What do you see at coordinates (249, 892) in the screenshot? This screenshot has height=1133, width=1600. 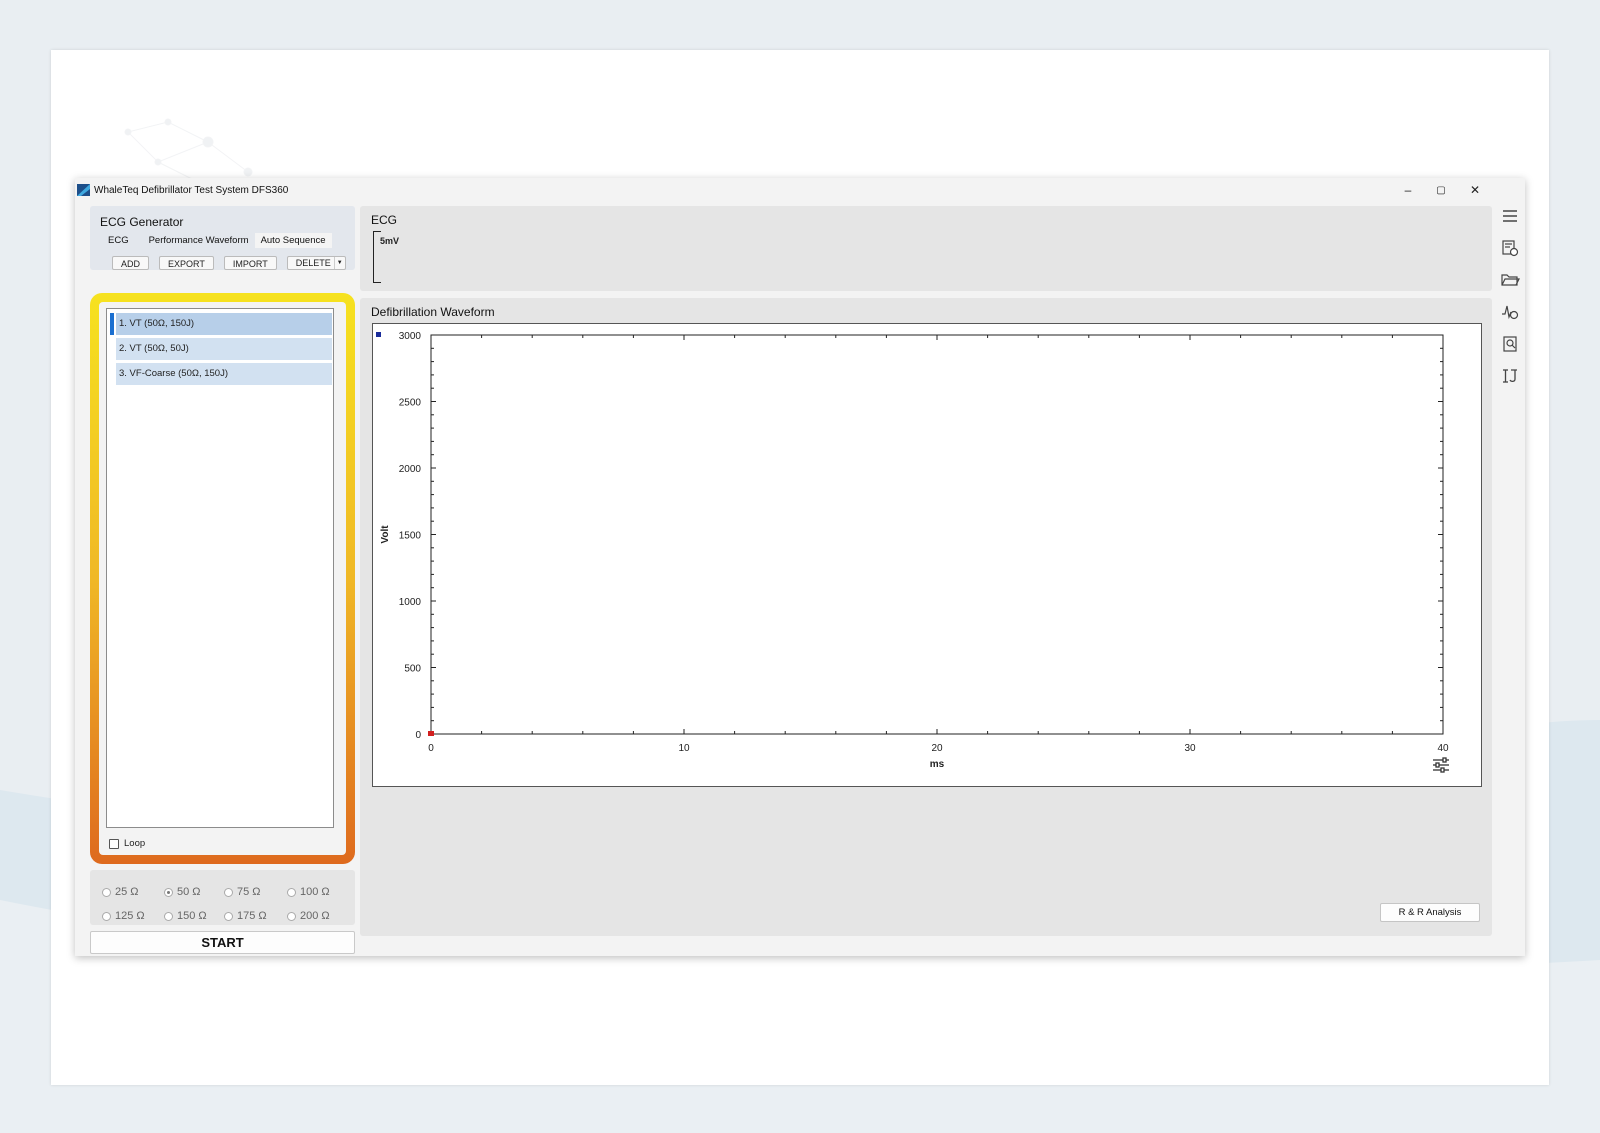 I see `impedance-label: 75 Ω` at bounding box center [249, 892].